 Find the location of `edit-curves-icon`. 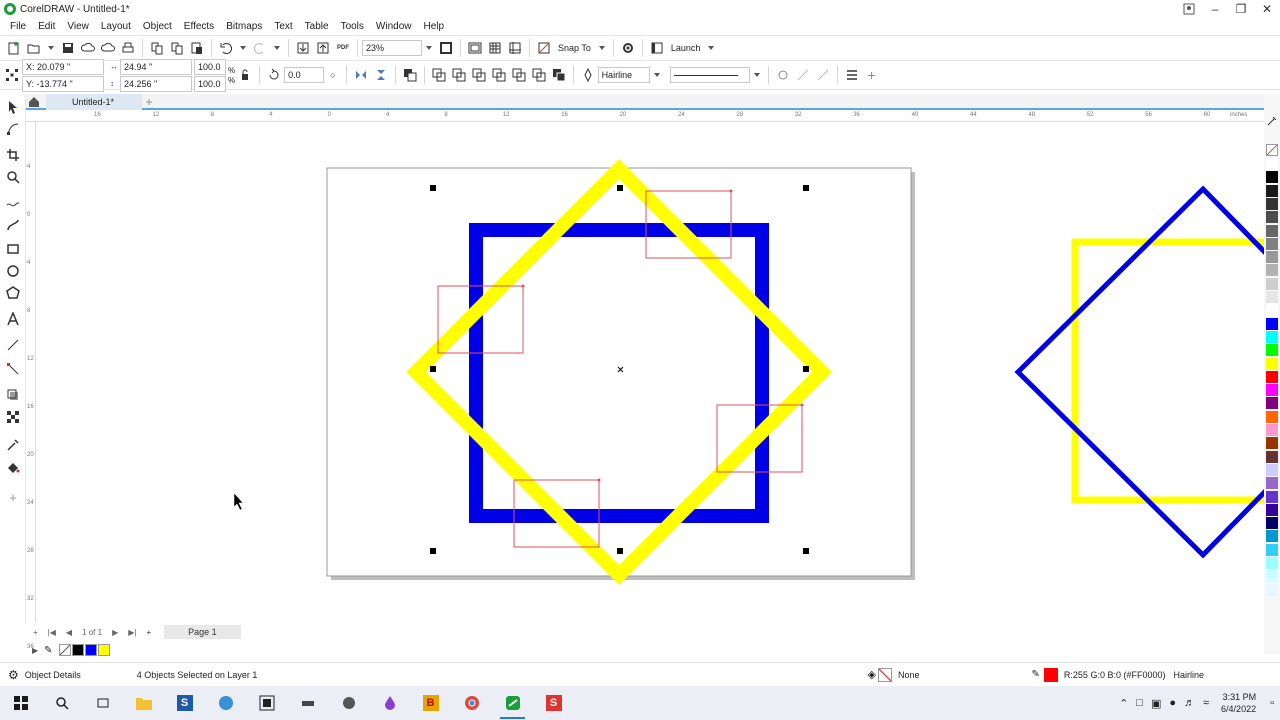

edit-curves-icon is located at coordinates (823, 75).